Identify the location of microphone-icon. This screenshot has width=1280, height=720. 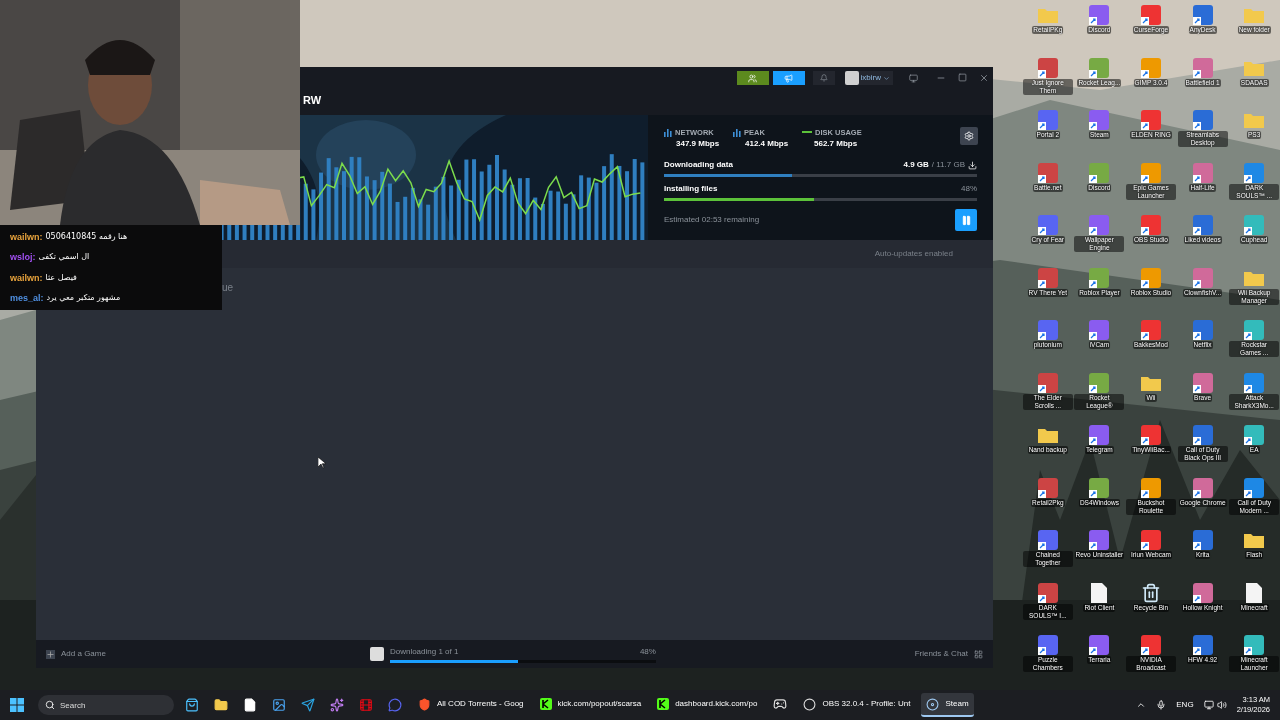
(1161, 705).